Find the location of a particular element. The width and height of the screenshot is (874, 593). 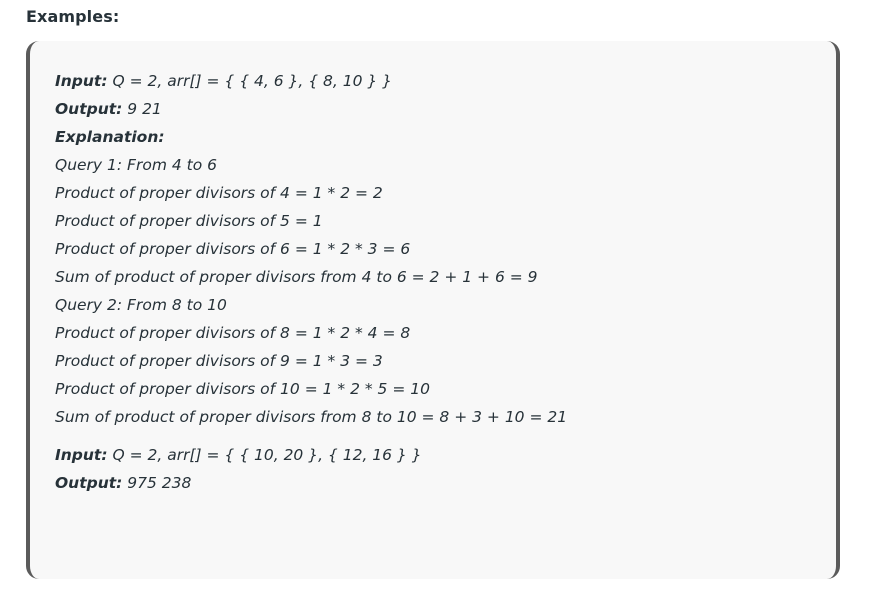

explanation-text: Query 2: From 8 to 10 is located at coordinates (141, 305).